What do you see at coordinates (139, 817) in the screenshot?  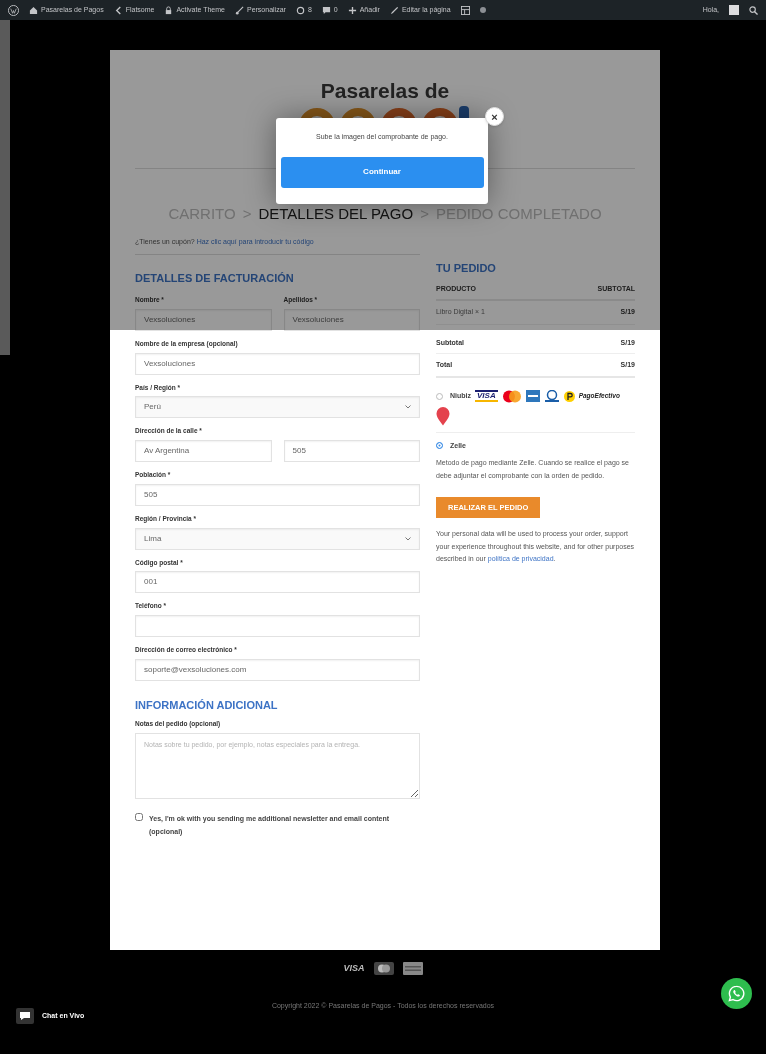 I see `checkbox` at bounding box center [139, 817].